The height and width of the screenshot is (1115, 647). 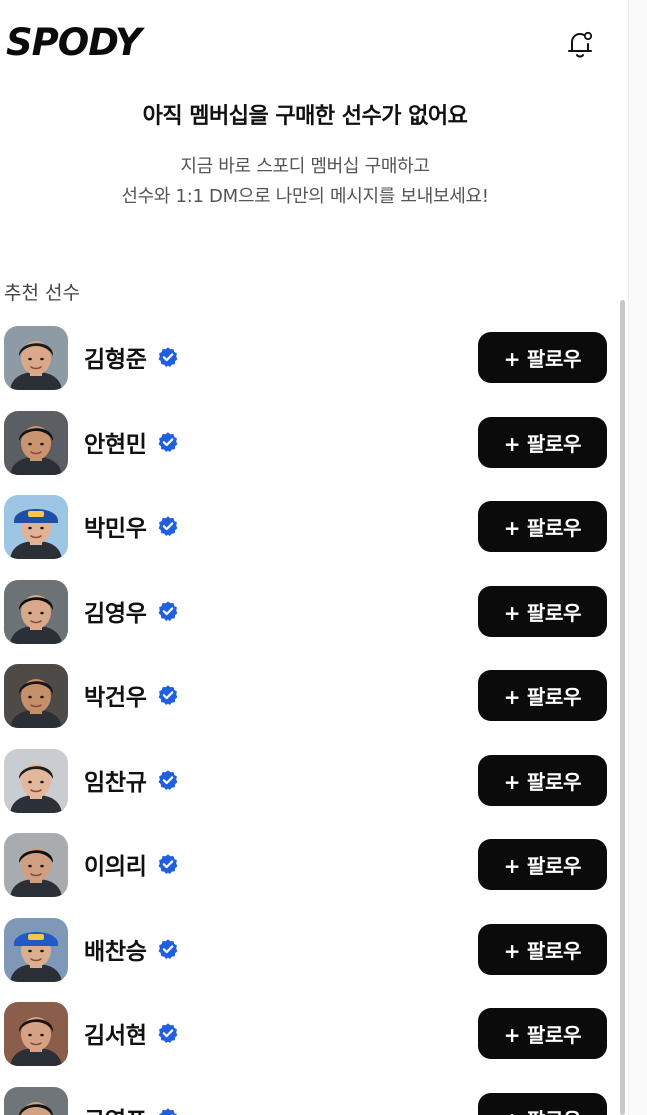 I want to click on player-name-wrap: 안현민, so click(x=131, y=442).